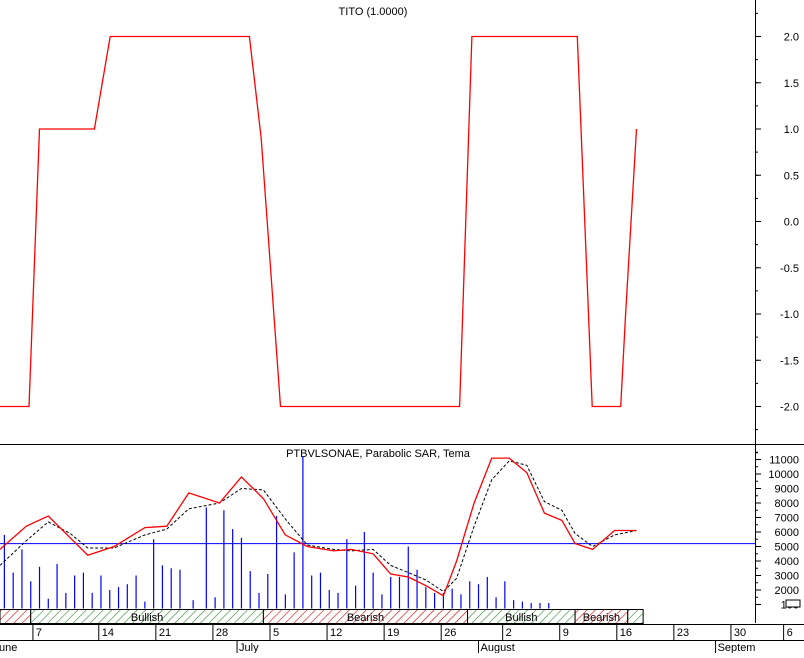 Image resolution: width=804 pixels, height=658 pixels. What do you see at coordinates (373, 12) in the screenshot?
I see `oscillator-title: TITO (1.0000)` at bounding box center [373, 12].